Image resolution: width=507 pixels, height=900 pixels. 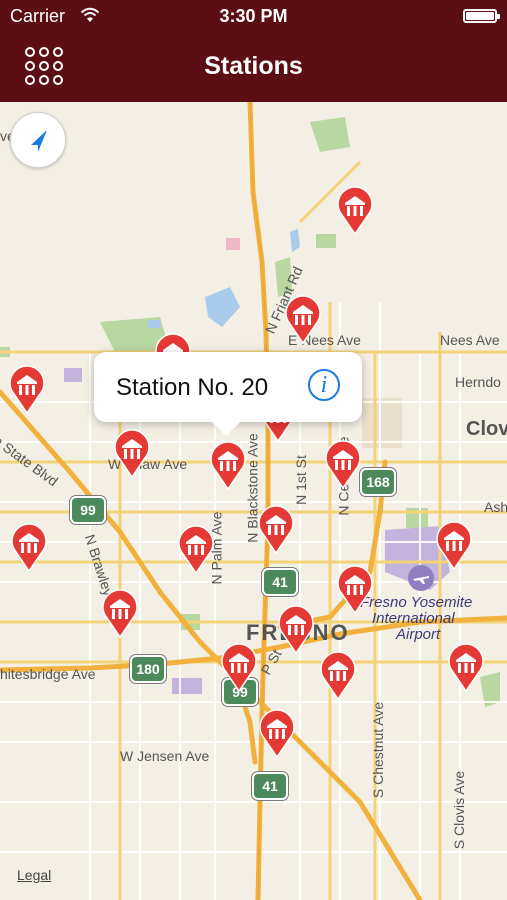 I want to click on highway-41-shield-south: 41, so click(x=270, y=786).